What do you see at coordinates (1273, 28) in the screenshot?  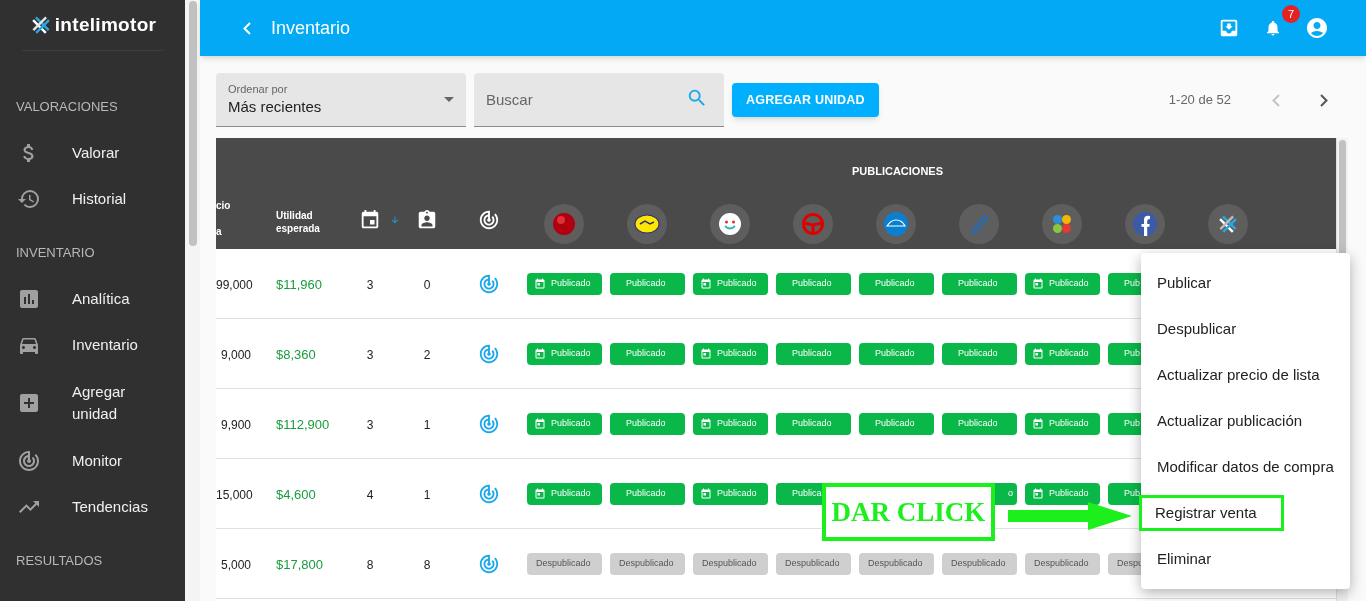 I see `notifications-button` at bounding box center [1273, 28].